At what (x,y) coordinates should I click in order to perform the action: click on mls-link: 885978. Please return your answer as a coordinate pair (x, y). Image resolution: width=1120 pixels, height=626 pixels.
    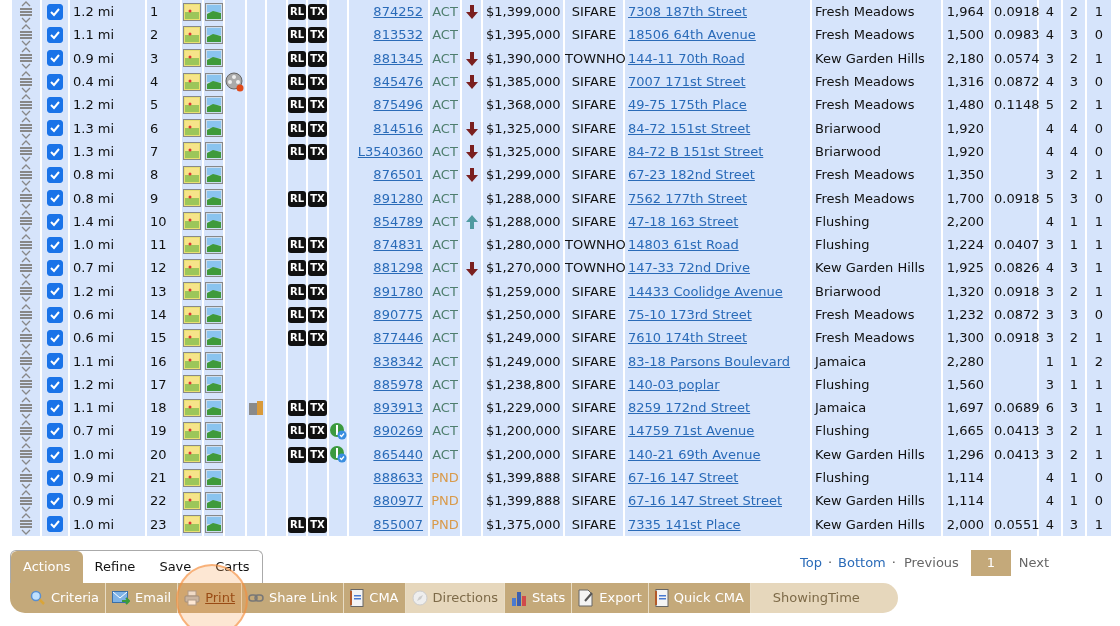
    Looking at the image, I should click on (398, 384).